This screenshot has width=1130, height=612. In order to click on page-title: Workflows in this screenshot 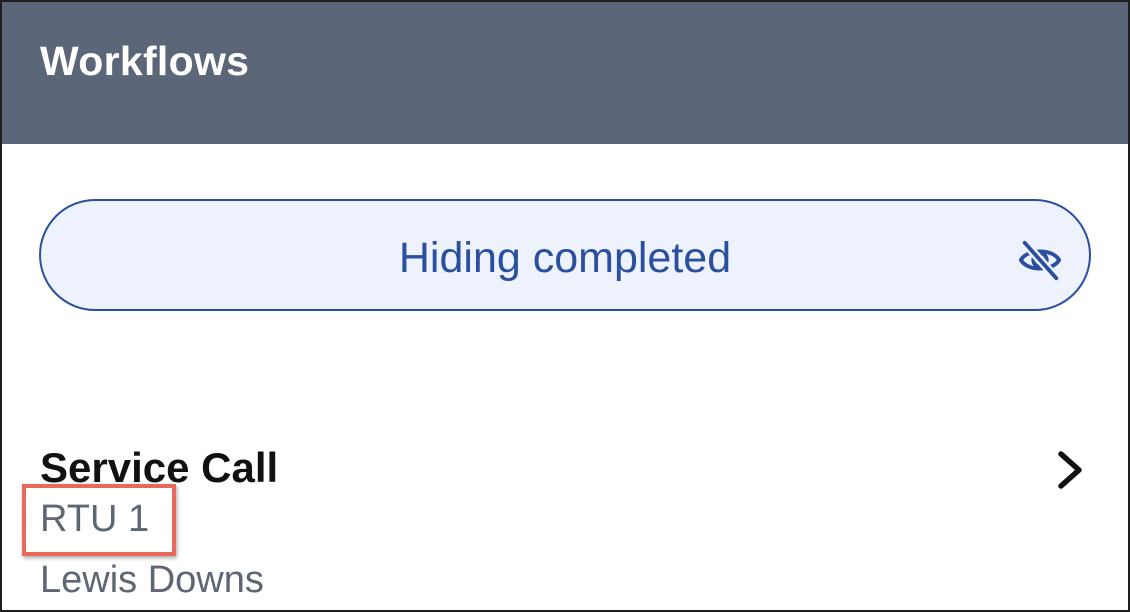, I will do `click(145, 61)`.